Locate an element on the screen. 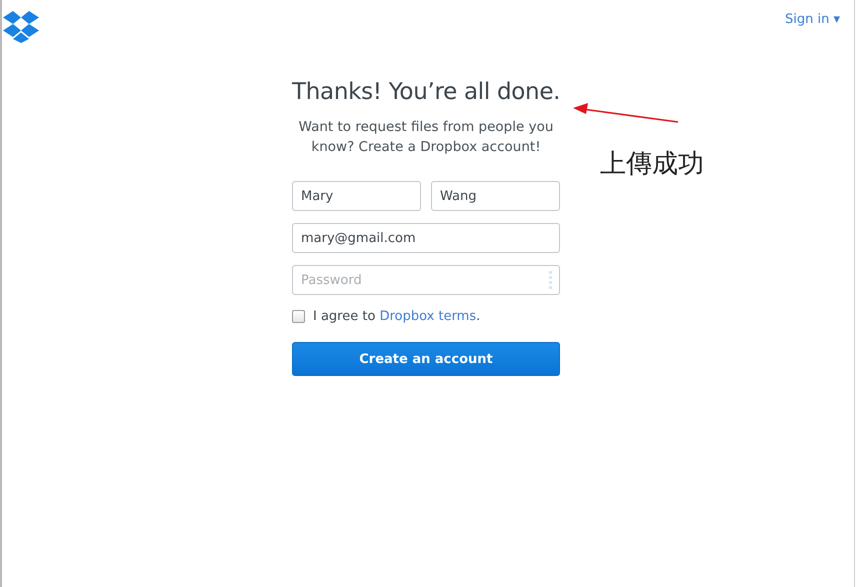 This screenshot has width=859, height=587. agree-checkbox is located at coordinates (298, 316).